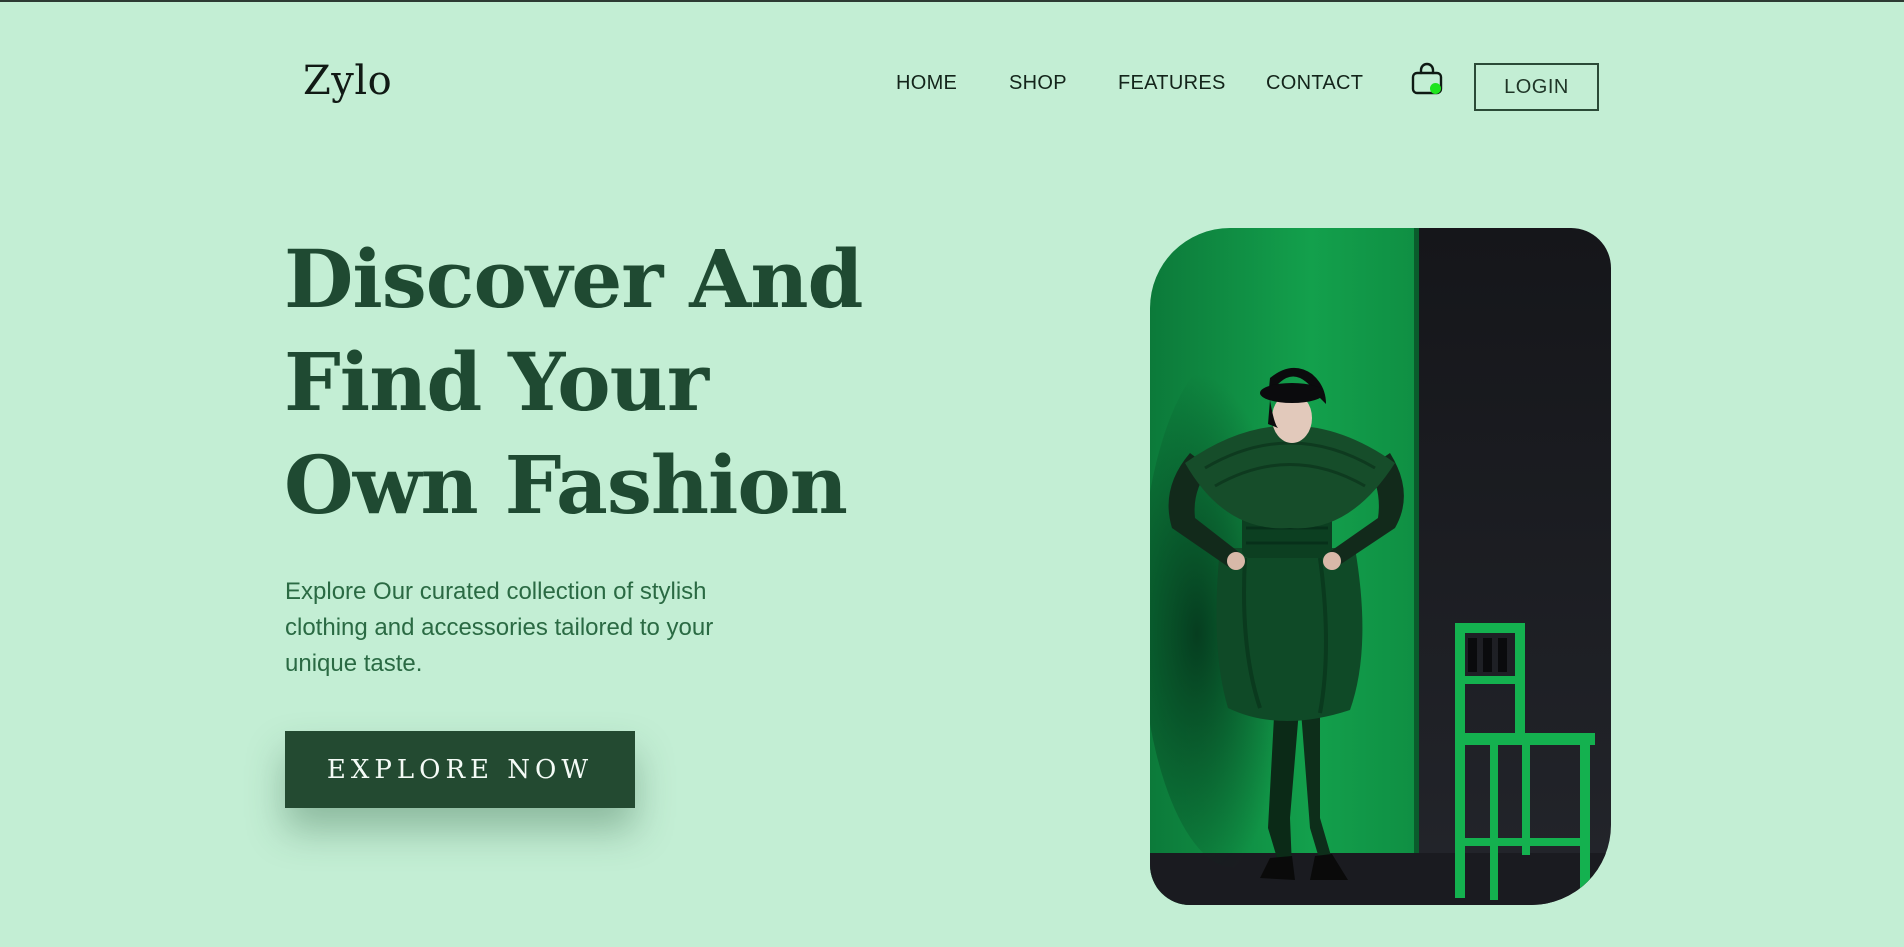  What do you see at coordinates (354, 663) in the screenshot?
I see `hero-subtitle-line: unique taste.` at bounding box center [354, 663].